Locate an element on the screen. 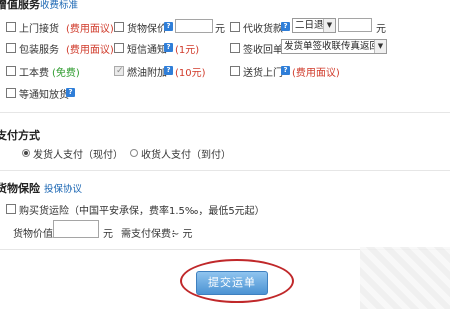  receipt-select: 发货单签收联传真返回 ▼ is located at coordinates (334, 46).